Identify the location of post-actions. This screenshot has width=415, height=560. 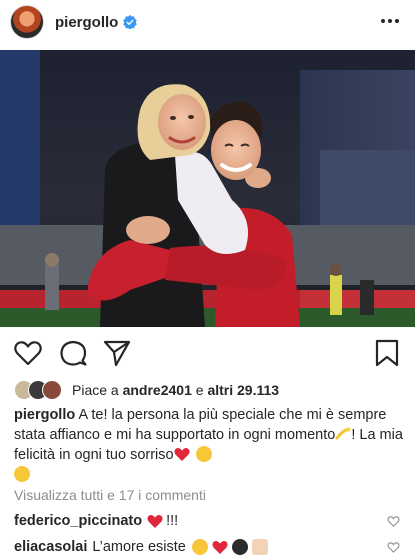
(207, 353).